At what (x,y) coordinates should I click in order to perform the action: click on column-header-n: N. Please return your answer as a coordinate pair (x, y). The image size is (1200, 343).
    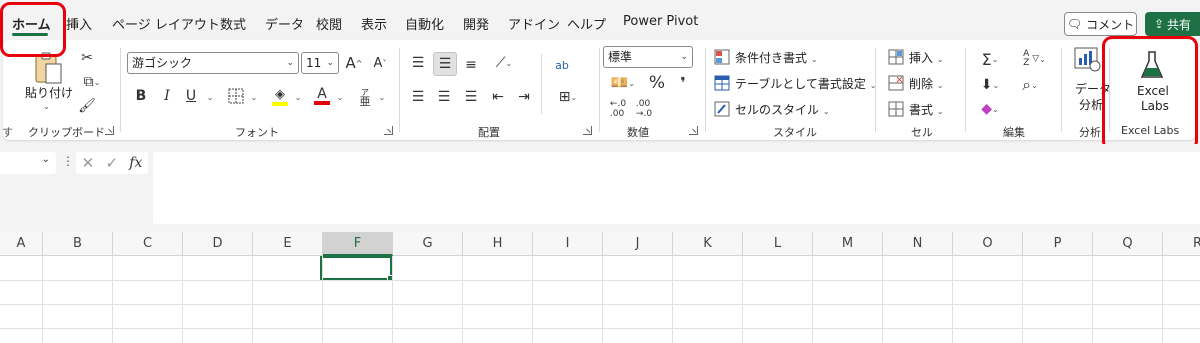
    Looking at the image, I should click on (918, 244).